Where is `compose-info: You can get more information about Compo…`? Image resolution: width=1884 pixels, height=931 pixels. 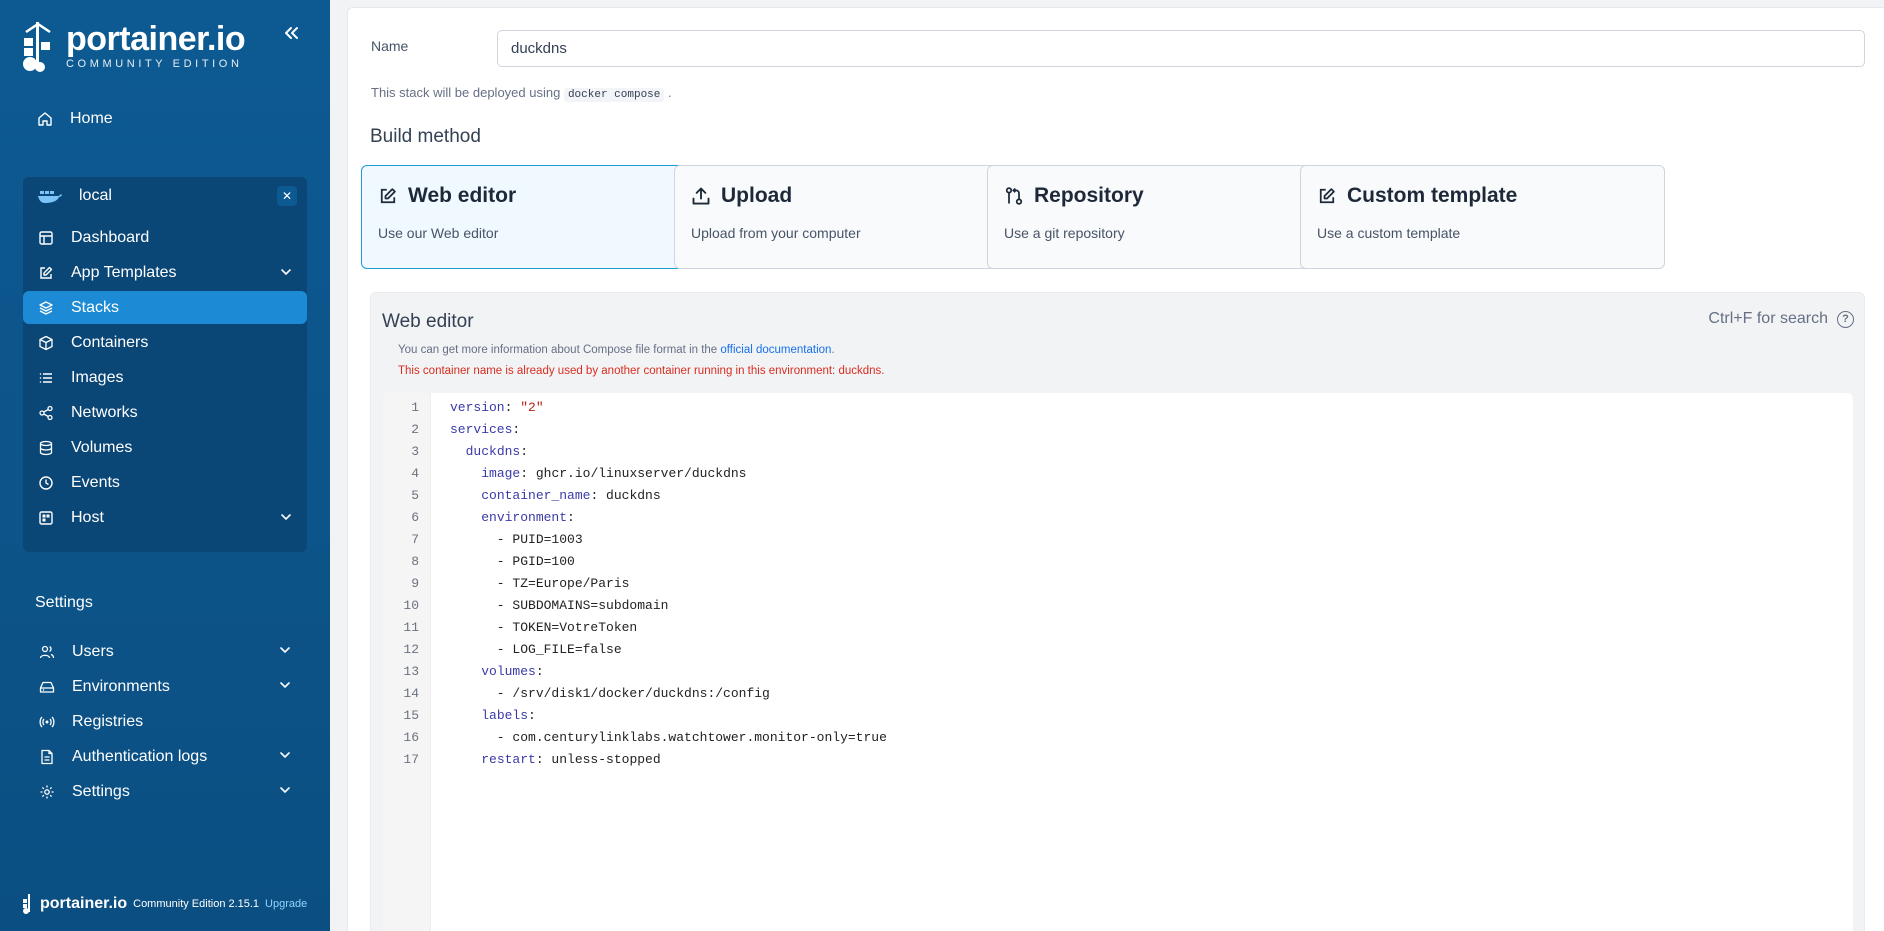
compose-info: You can get more information about Compo… is located at coordinates (616, 350).